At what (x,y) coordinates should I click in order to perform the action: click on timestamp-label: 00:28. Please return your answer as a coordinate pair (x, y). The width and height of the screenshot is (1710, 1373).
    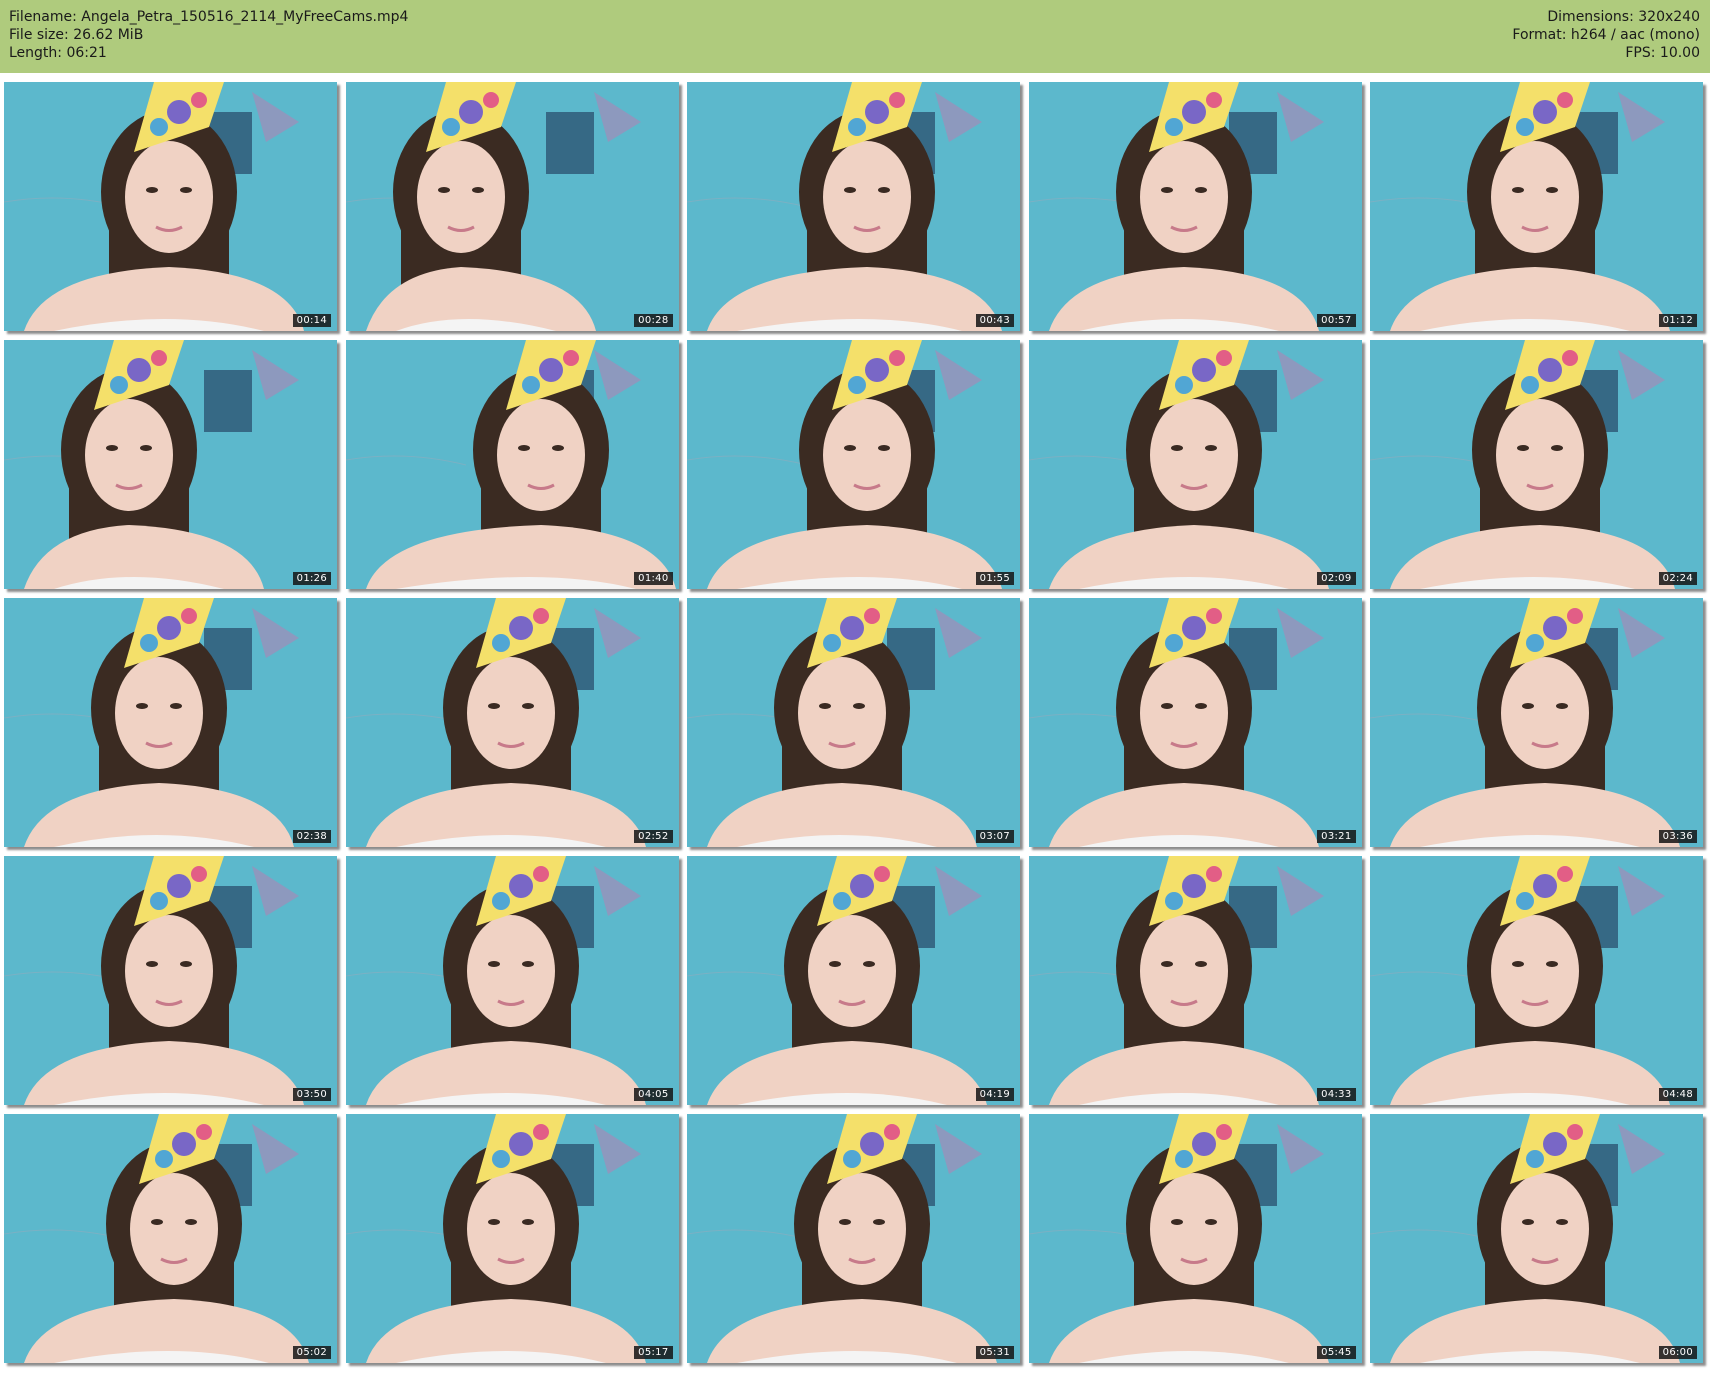
    Looking at the image, I should click on (653, 320).